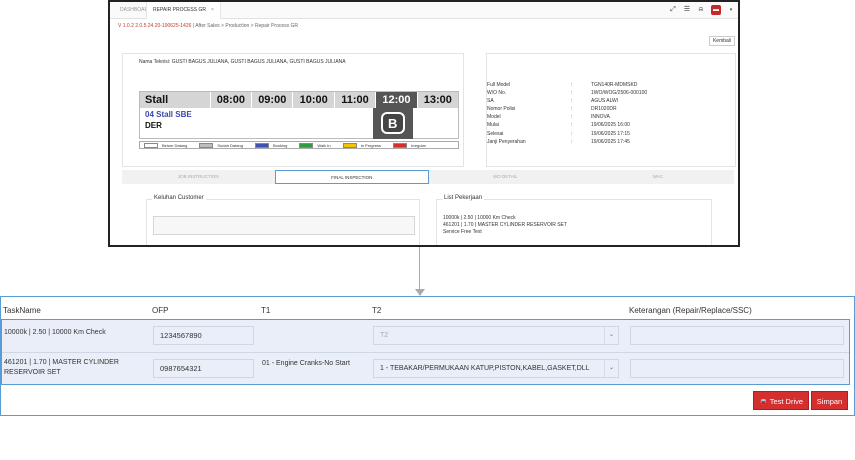  Describe the element at coordinates (418, 145) in the screenshot. I see `legend-label: Irregular` at that location.